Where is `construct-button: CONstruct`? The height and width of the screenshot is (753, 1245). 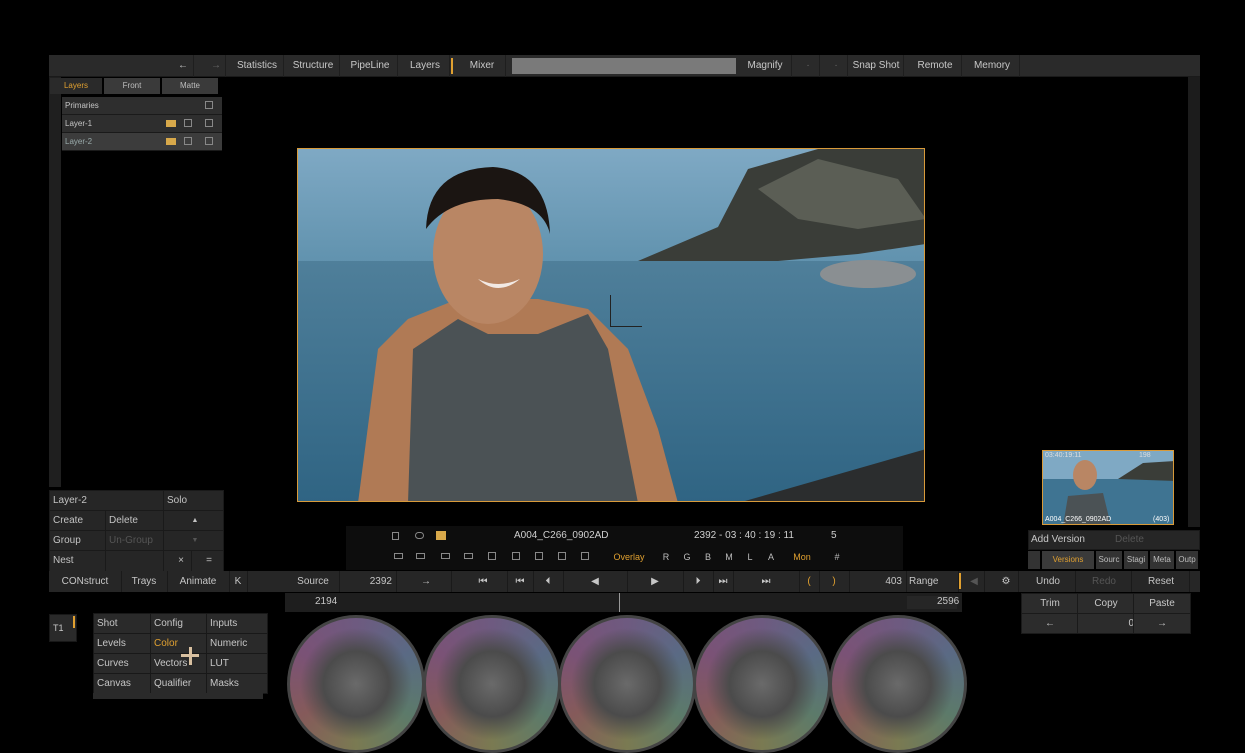 construct-button: CONstruct is located at coordinates (85, 581).